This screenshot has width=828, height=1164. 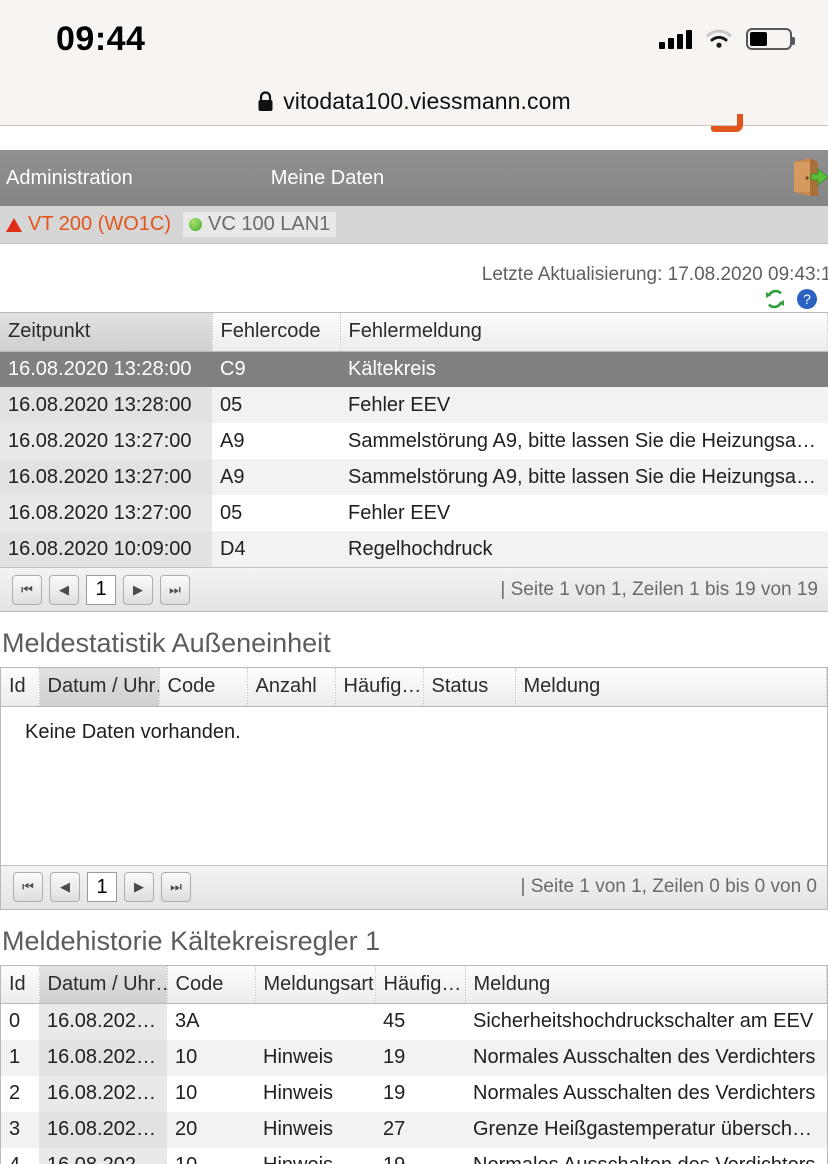 What do you see at coordinates (414, 39) in the screenshot?
I see `ios-status-bar: 09:44` at bounding box center [414, 39].